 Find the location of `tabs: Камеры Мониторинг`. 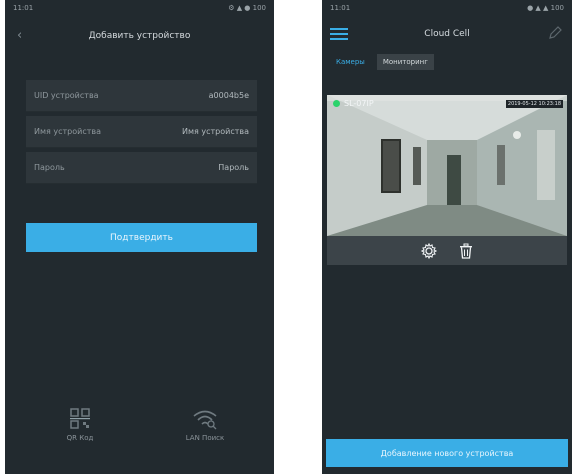

tabs: Камеры Мониторинг is located at coordinates (447, 62).